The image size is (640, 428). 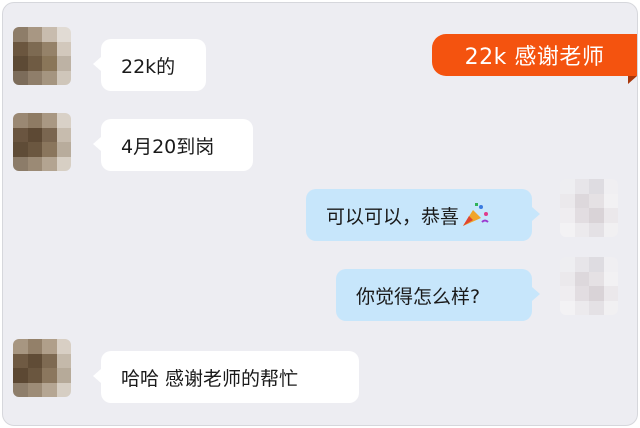 What do you see at coordinates (475, 215) in the screenshot?
I see `party-popper-icon` at bounding box center [475, 215].